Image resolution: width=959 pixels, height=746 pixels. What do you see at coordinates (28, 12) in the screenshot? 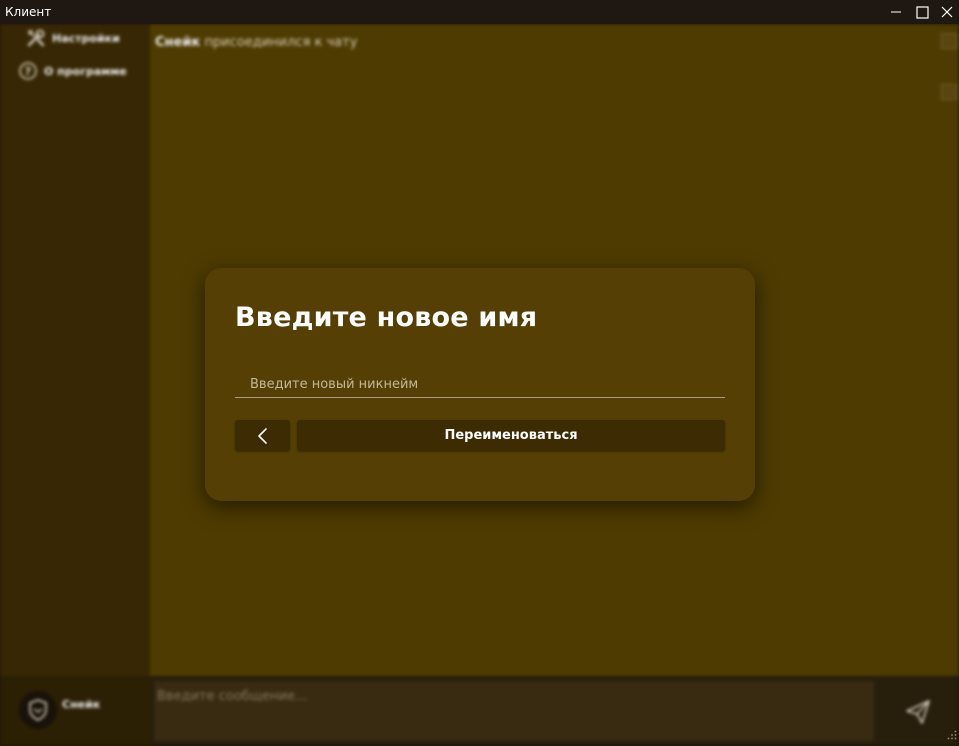
I see `window-title: Клиент` at bounding box center [28, 12].